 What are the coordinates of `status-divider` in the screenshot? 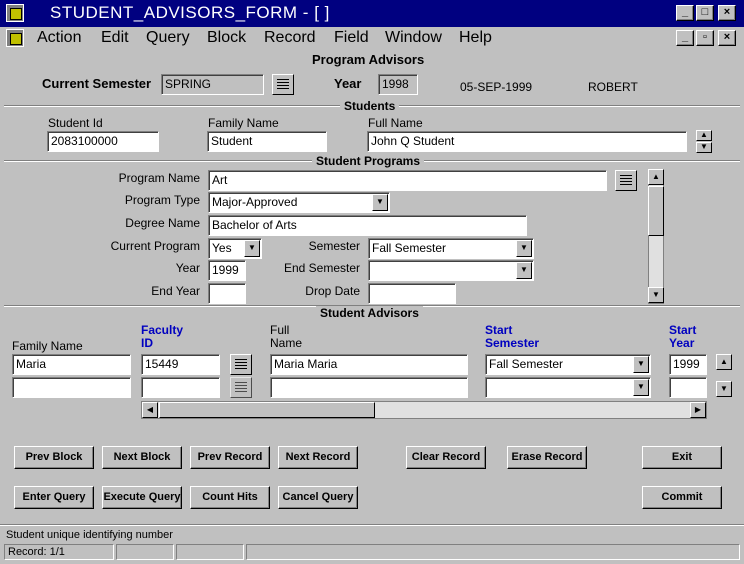 It's located at (372, 525).